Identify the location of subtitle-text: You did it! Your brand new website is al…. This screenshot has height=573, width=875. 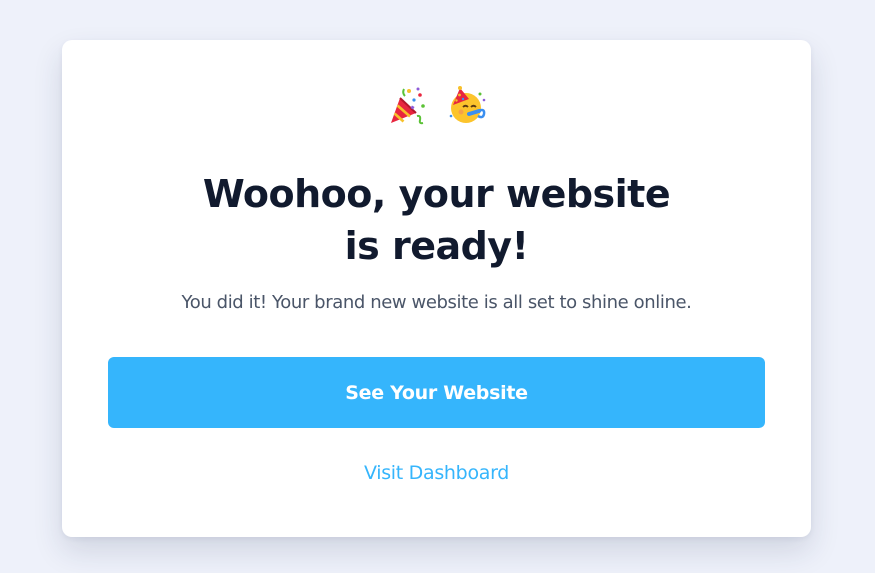
(436, 302).